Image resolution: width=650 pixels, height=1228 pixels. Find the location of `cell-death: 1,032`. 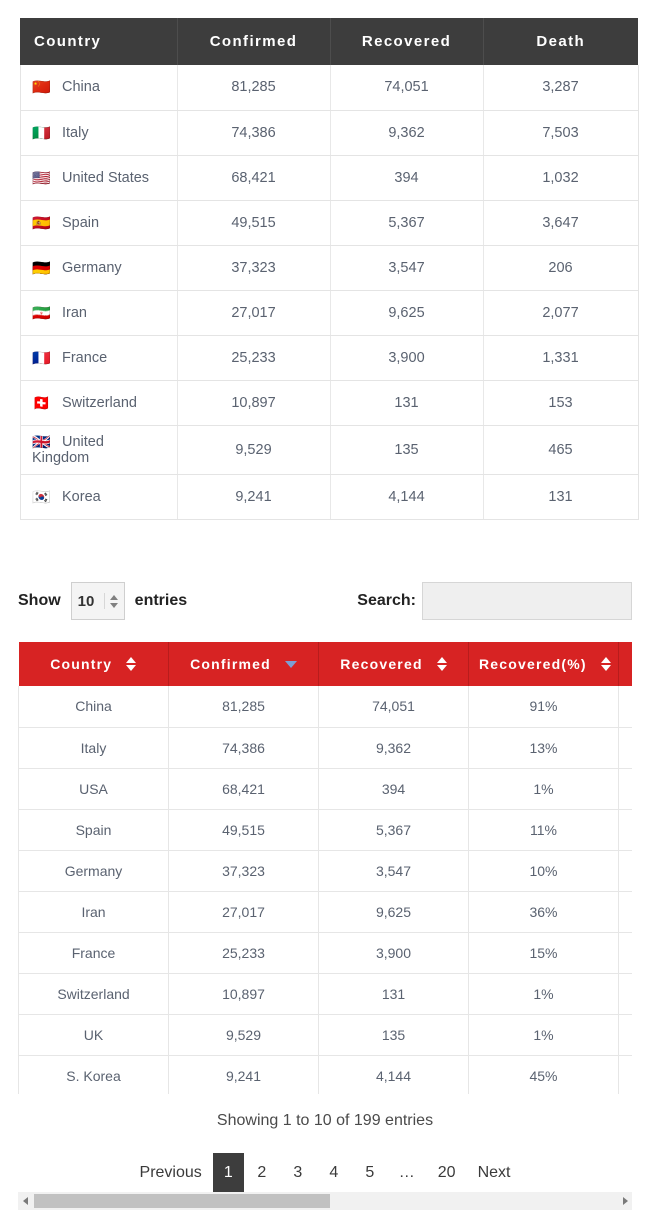

cell-death: 1,032 is located at coordinates (561, 177).